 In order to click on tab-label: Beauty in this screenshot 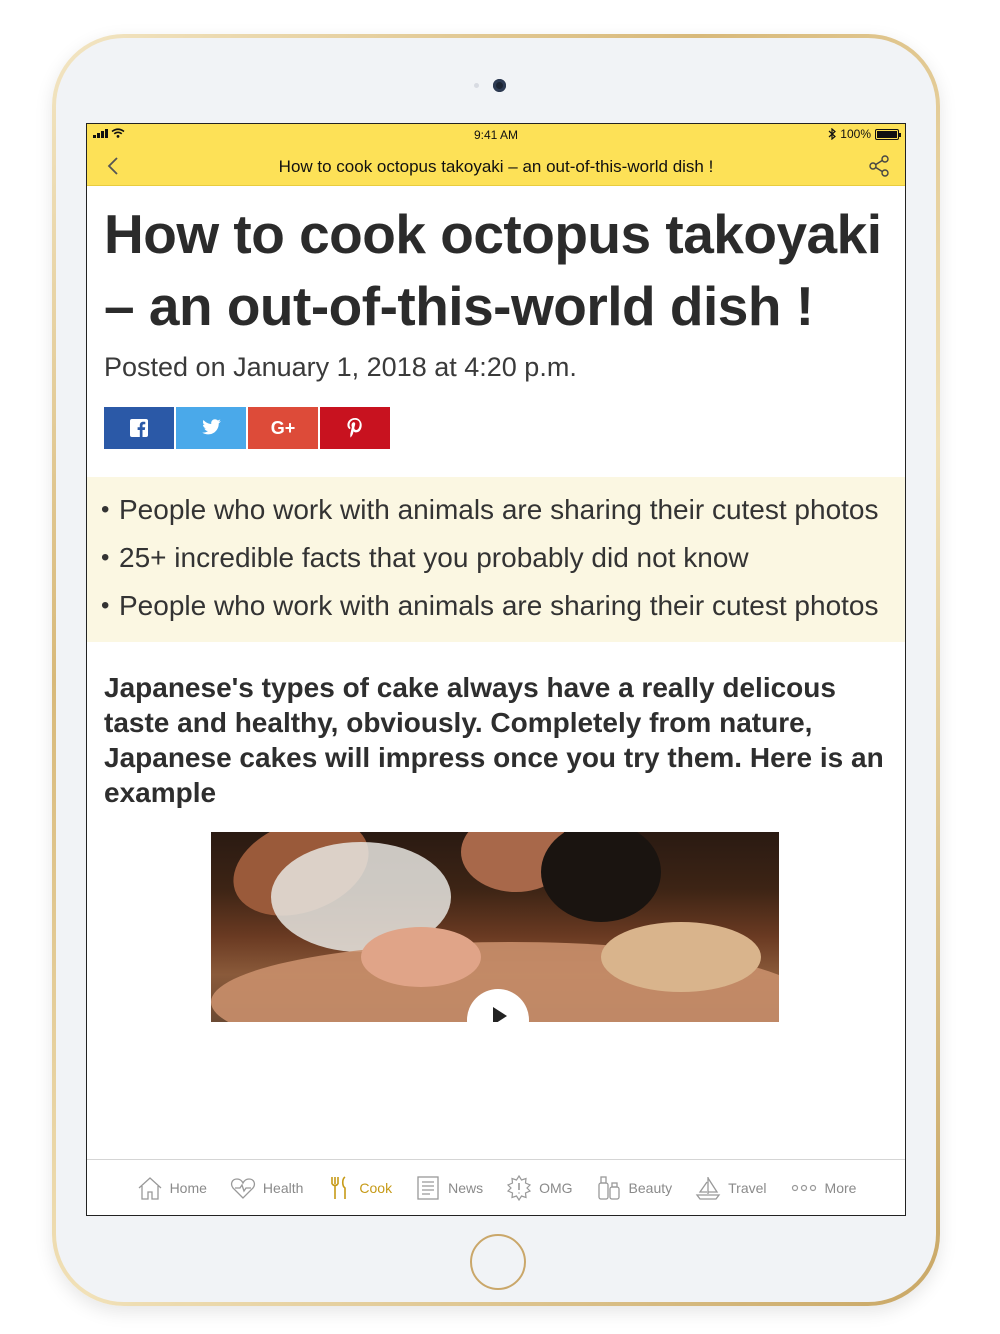, I will do `click(650, 1187)`.